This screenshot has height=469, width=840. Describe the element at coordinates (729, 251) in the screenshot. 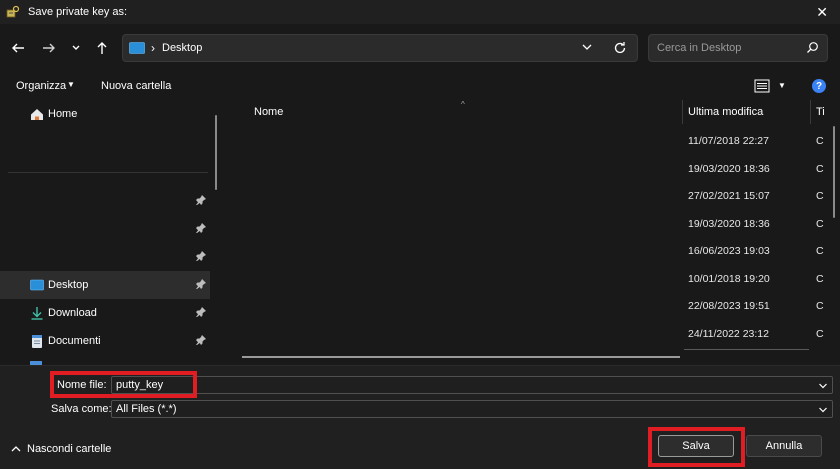

I see `modified-cell: 16/06/2023 19:03` at that location.